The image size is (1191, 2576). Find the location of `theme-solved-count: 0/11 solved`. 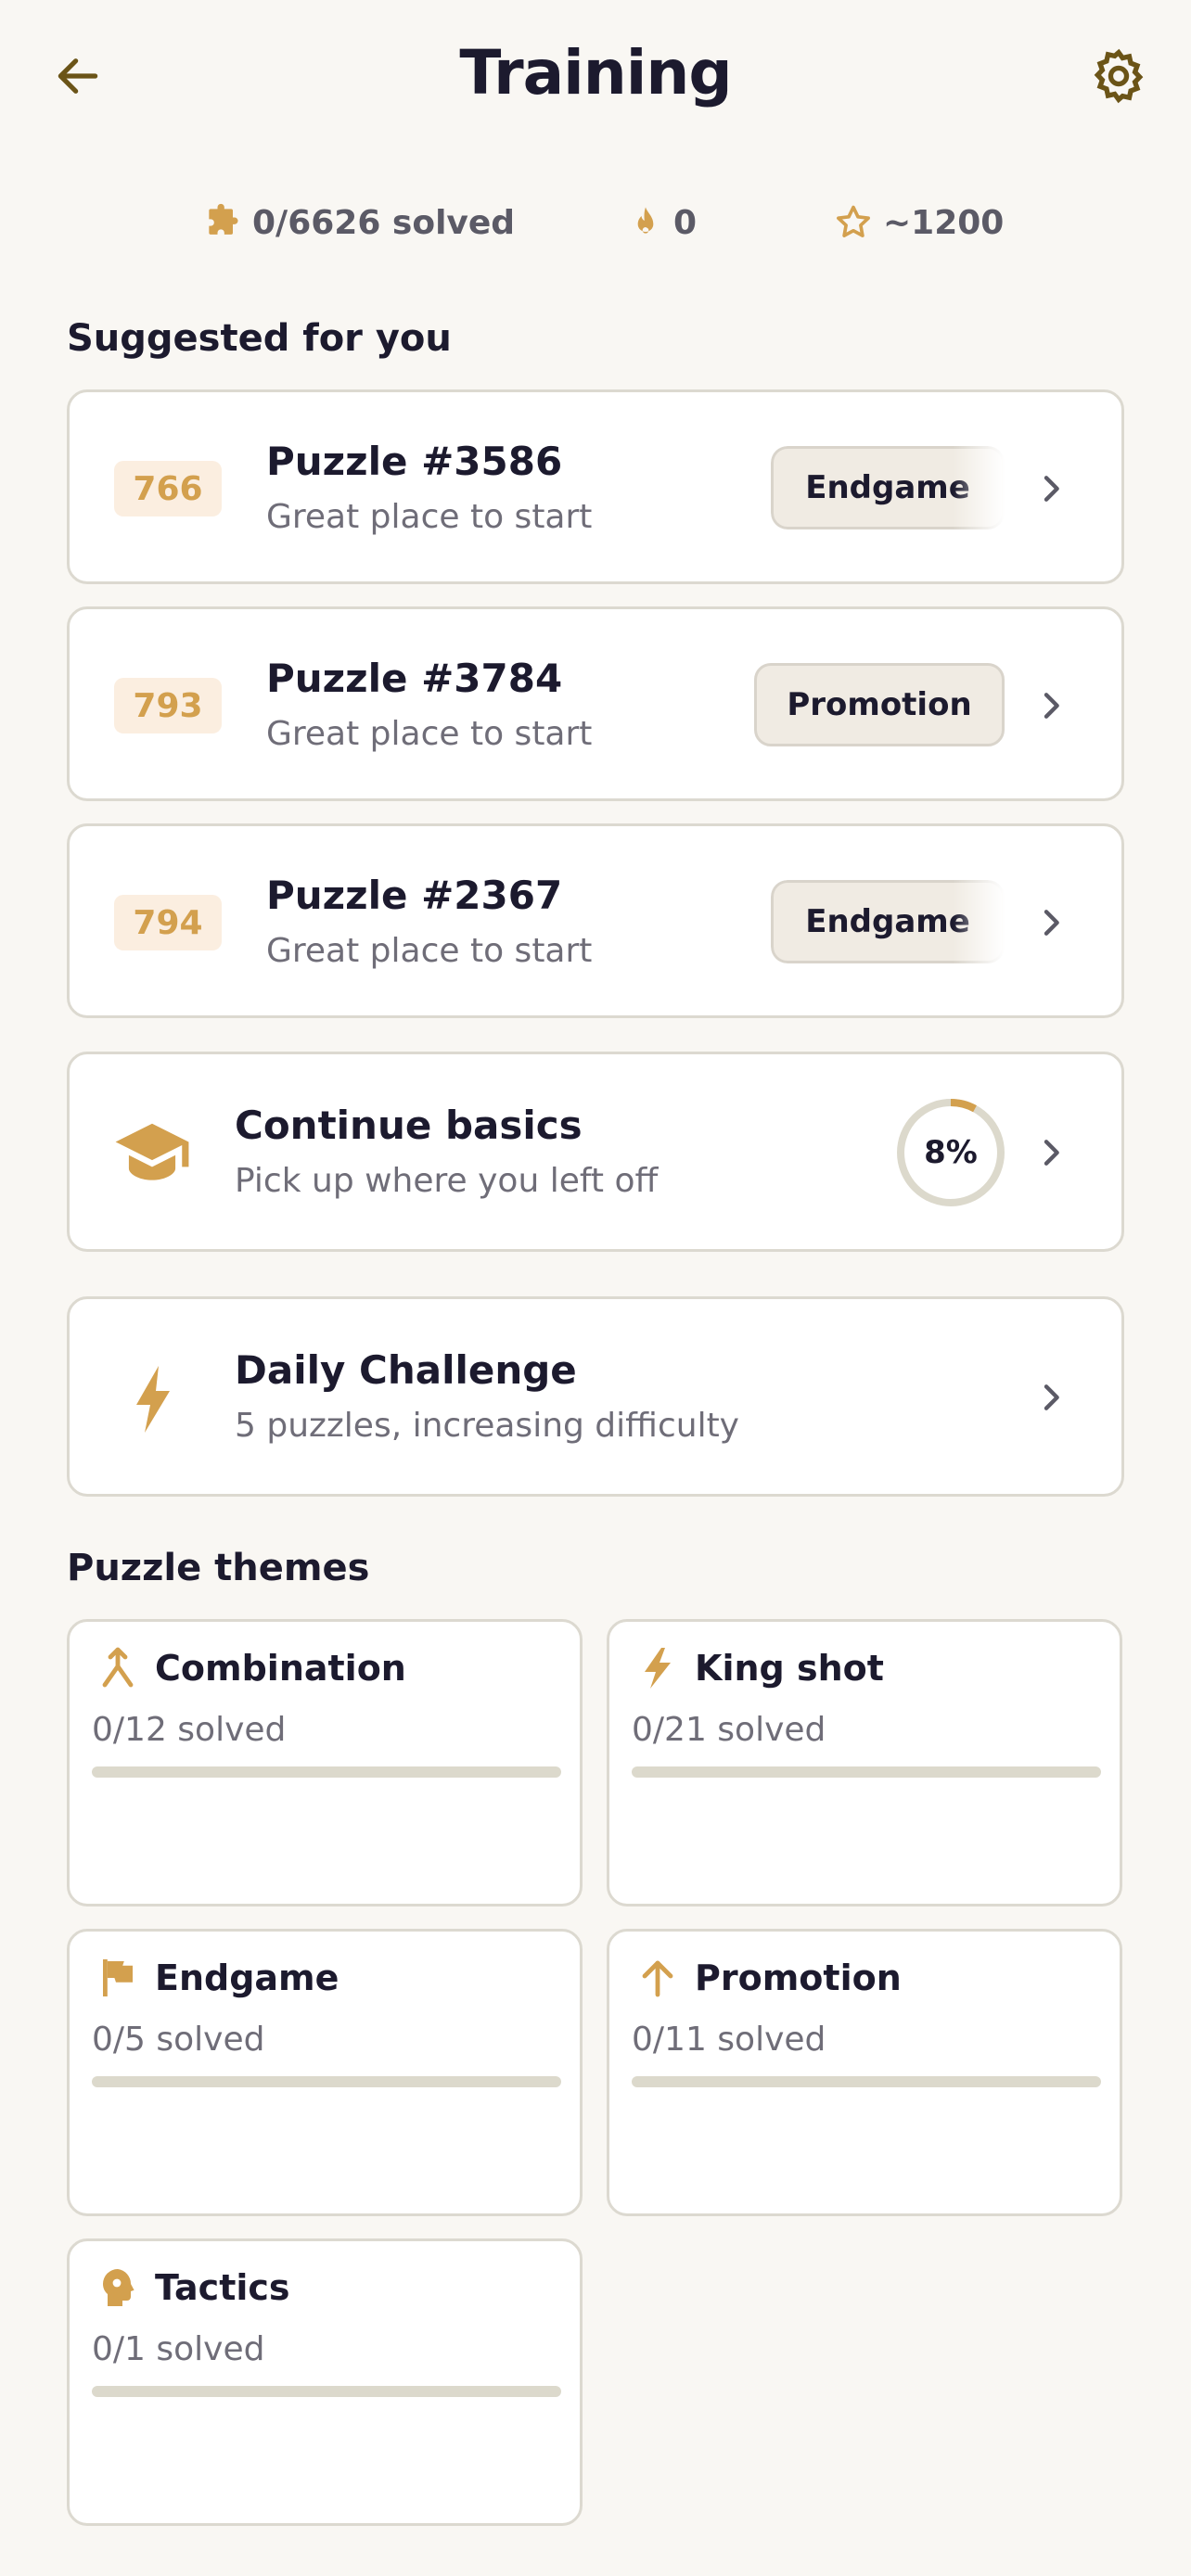

theme-solved-count: 0/11 solved is located at coordinates (729, 2040).